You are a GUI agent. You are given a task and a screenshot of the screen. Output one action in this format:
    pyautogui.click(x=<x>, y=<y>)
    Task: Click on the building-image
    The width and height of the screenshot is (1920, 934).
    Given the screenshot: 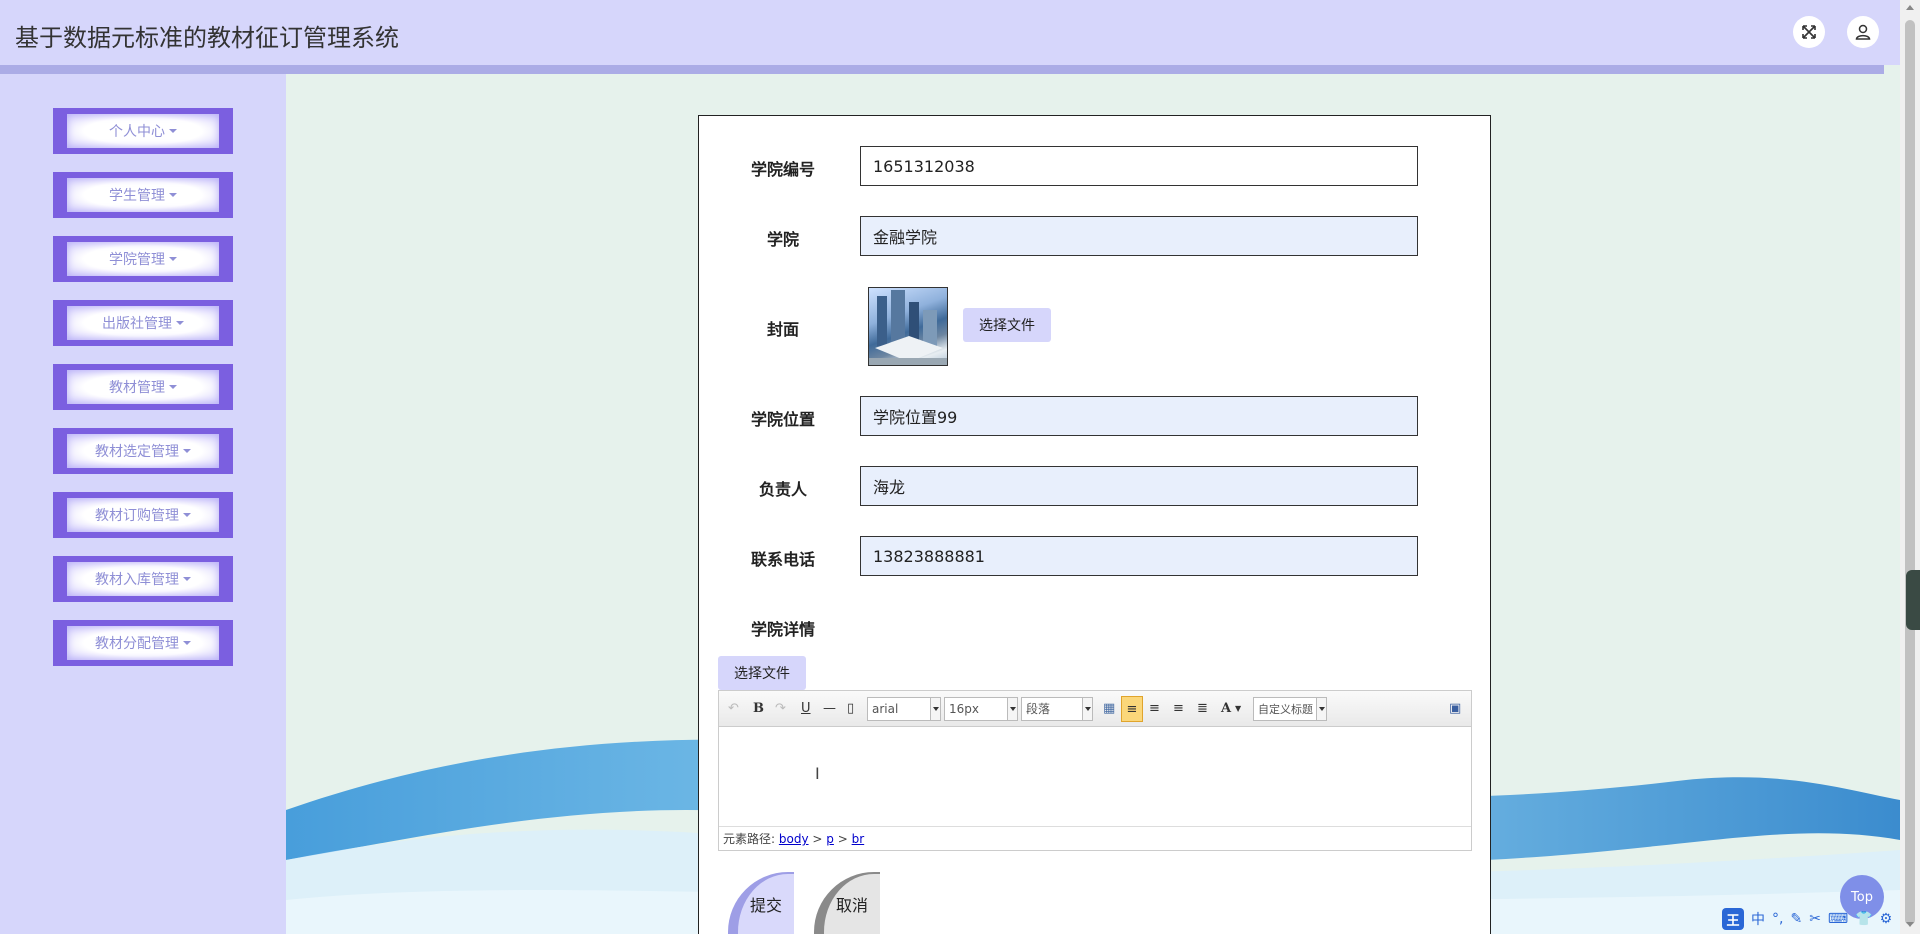 What is the action you would take?
    pyautogui.click(x=908, y=327)
    